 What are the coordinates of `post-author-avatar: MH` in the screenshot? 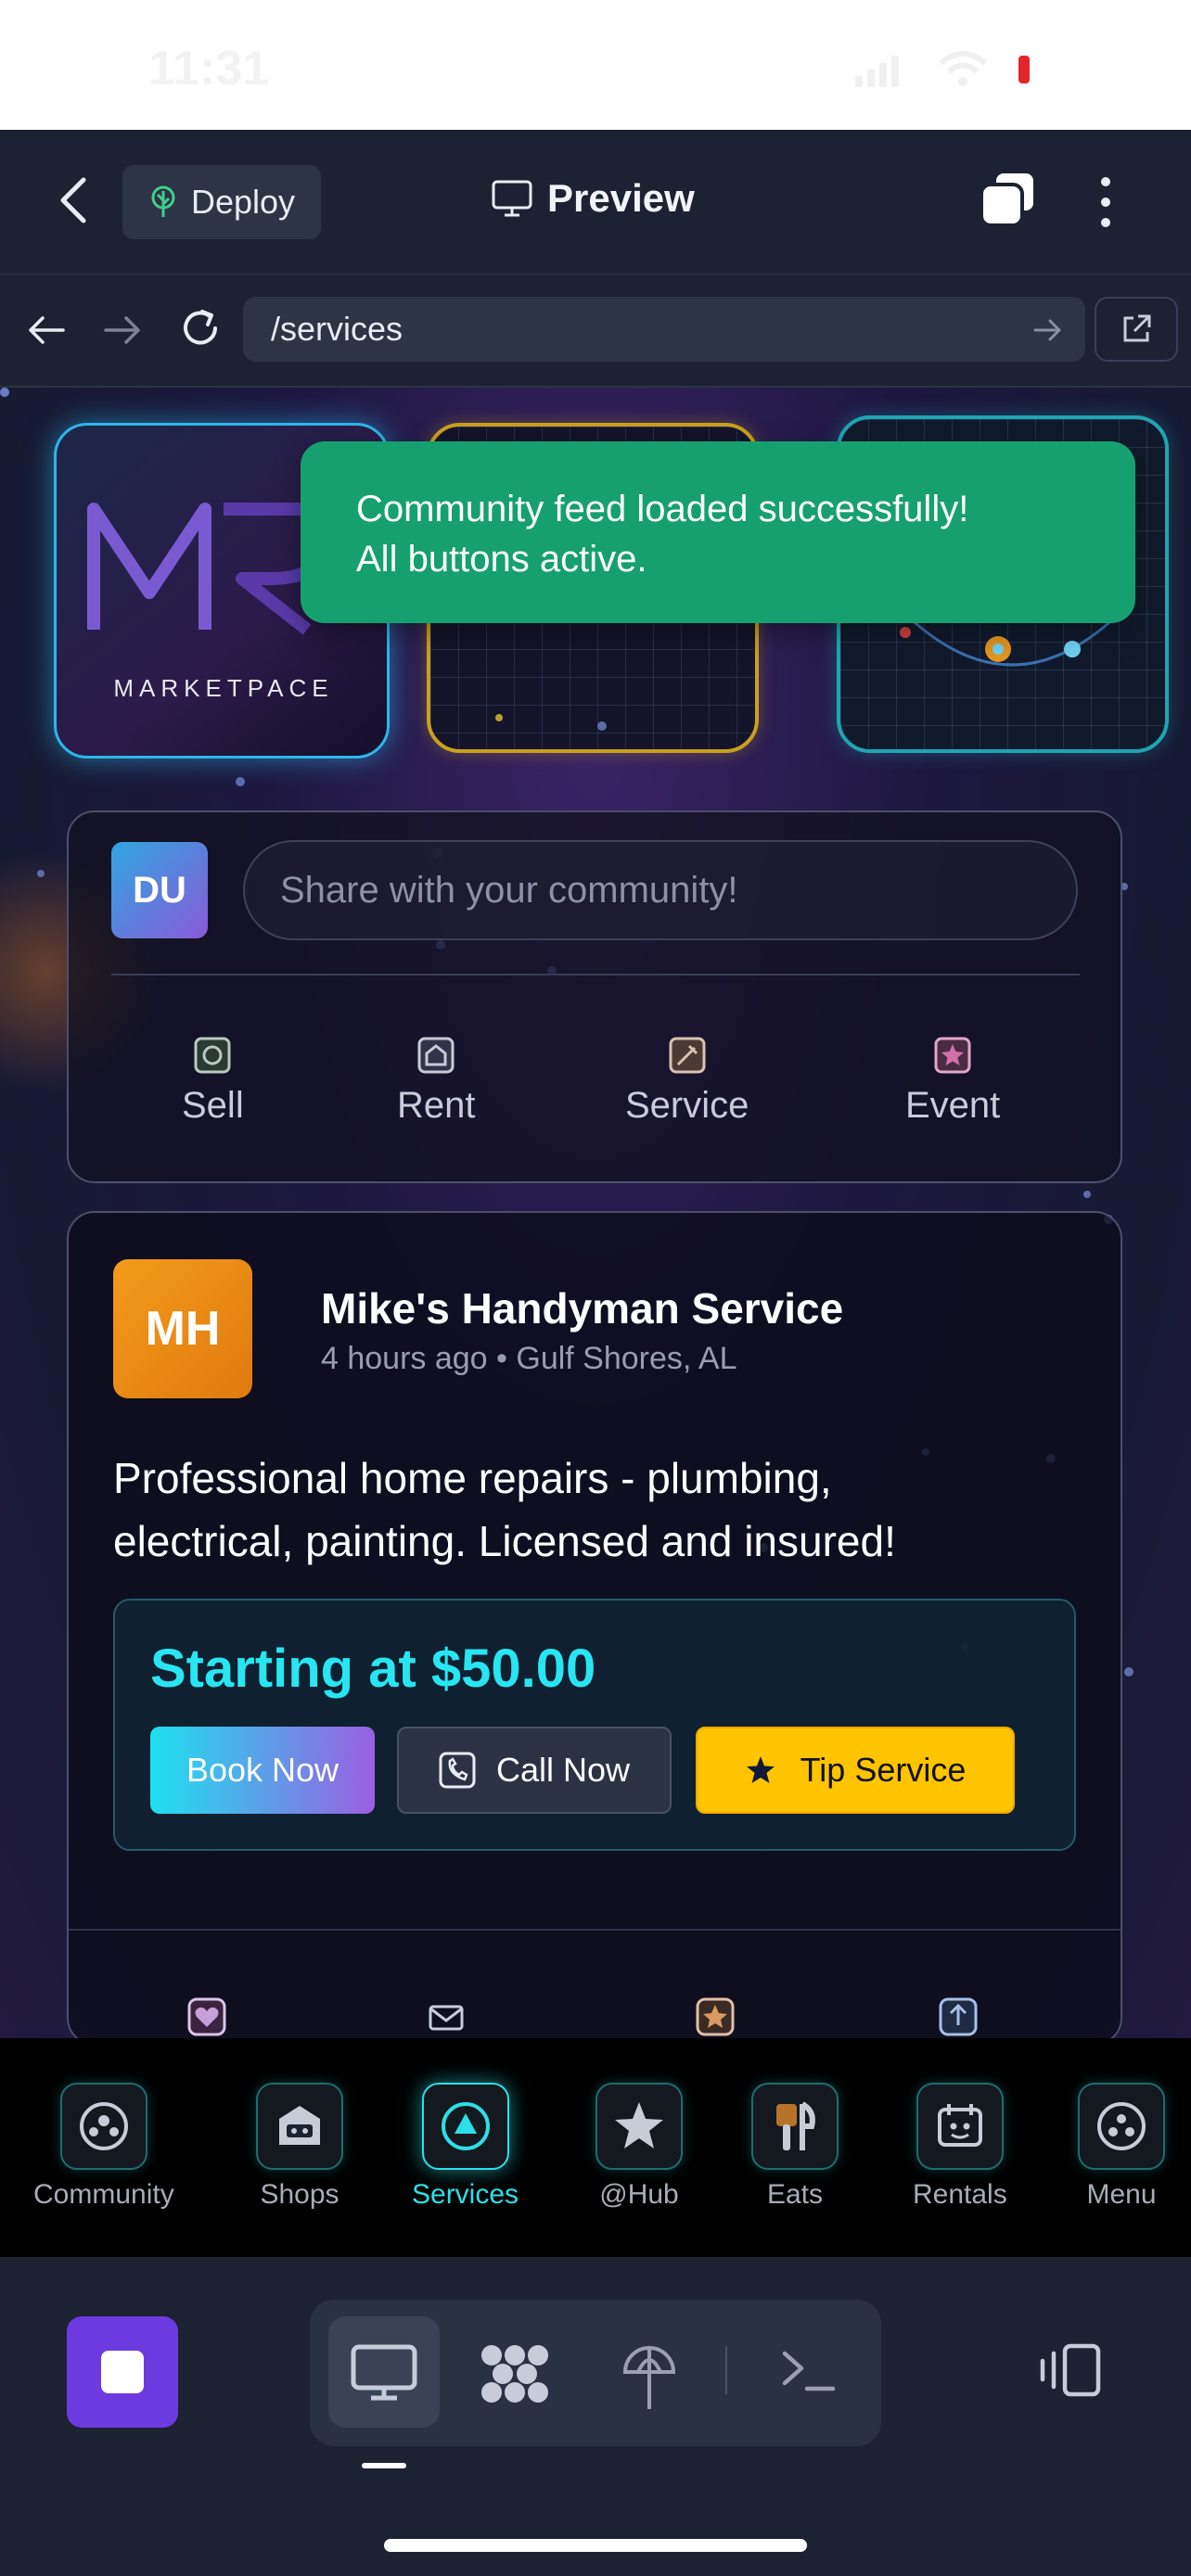 It's located at (183, 1328).